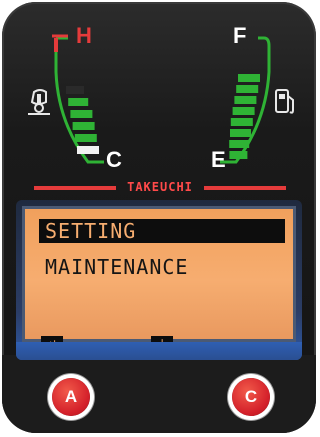 The width and height of the screenshot is (320, 437). I want to click on brand-logo: TAKEUCHI, so click(160, 187).